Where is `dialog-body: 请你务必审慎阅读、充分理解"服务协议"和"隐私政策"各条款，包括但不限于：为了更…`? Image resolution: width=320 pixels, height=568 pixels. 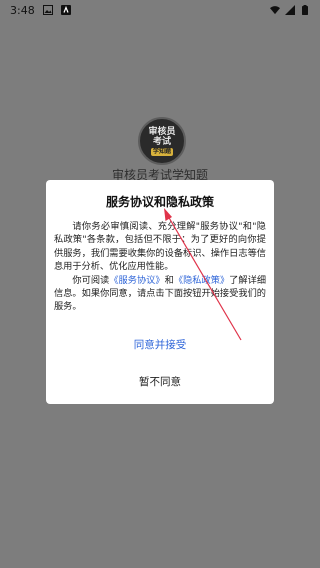 dialog-body: 请你务必审慎阅读、充分理解"服务协议"和"隐私政策"各条款，包括但不限于：为了更… is located at coordinates (160, 267).